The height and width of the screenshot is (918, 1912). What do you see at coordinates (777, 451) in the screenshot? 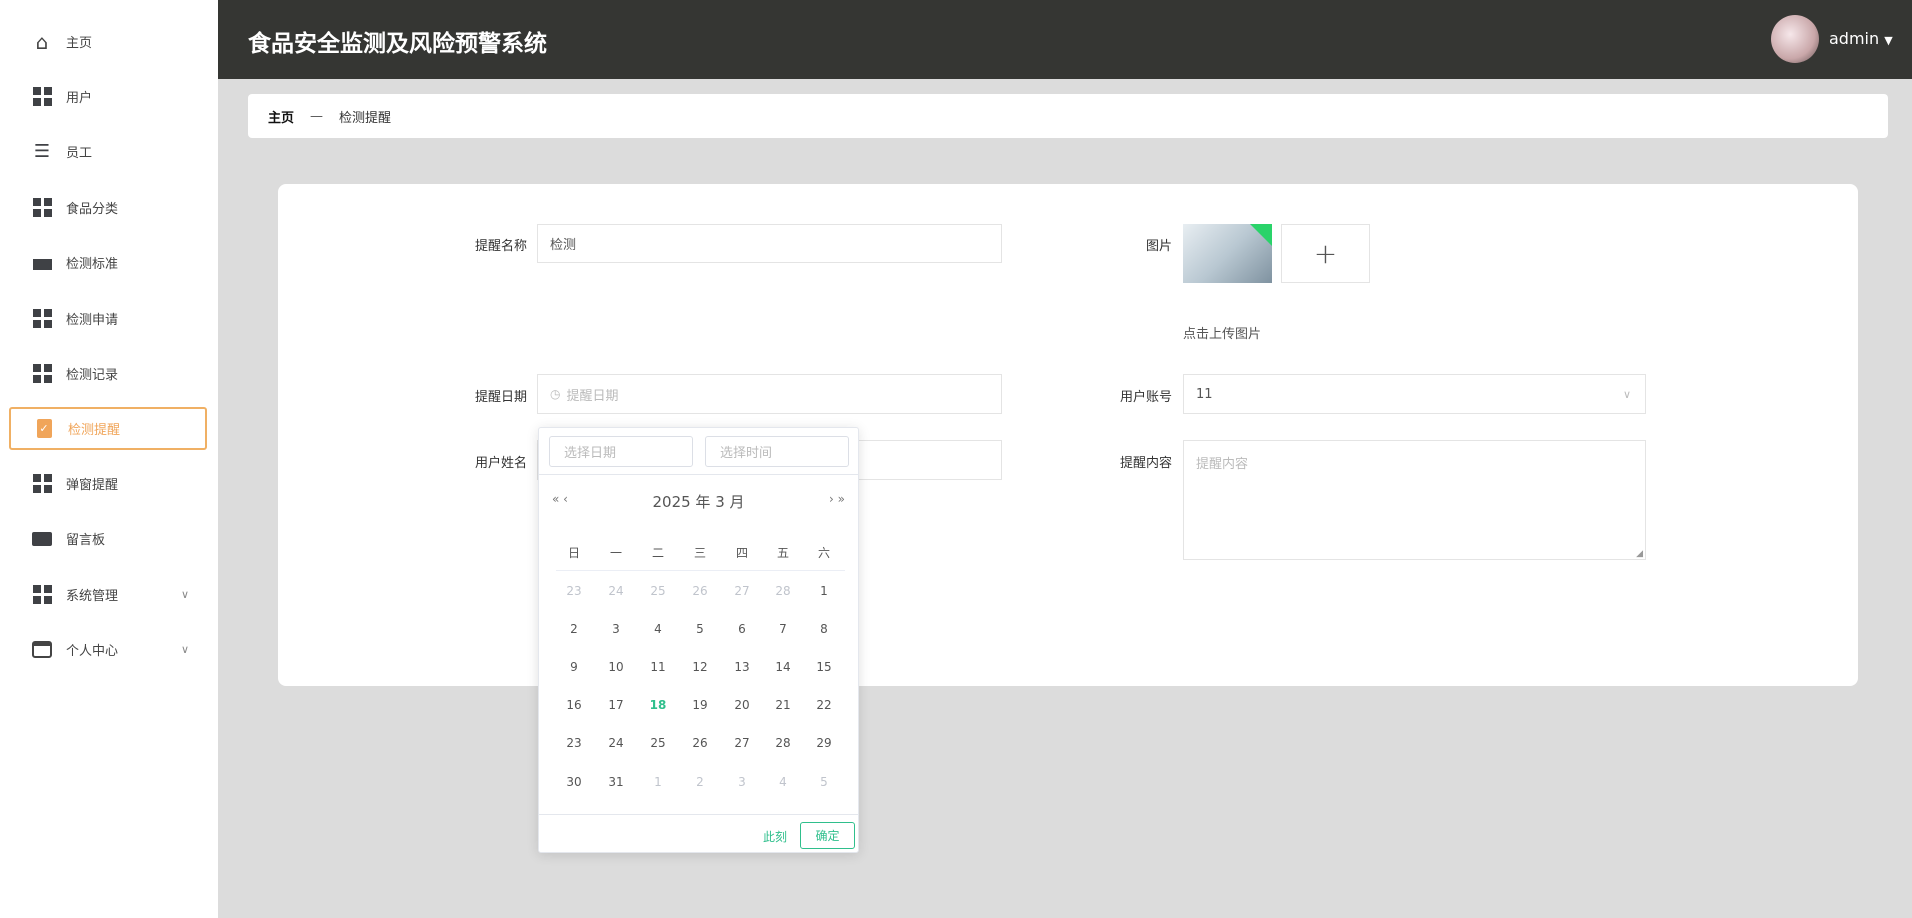
I see `picker-time-input: 选择时间` at bounding box center [777, 451].